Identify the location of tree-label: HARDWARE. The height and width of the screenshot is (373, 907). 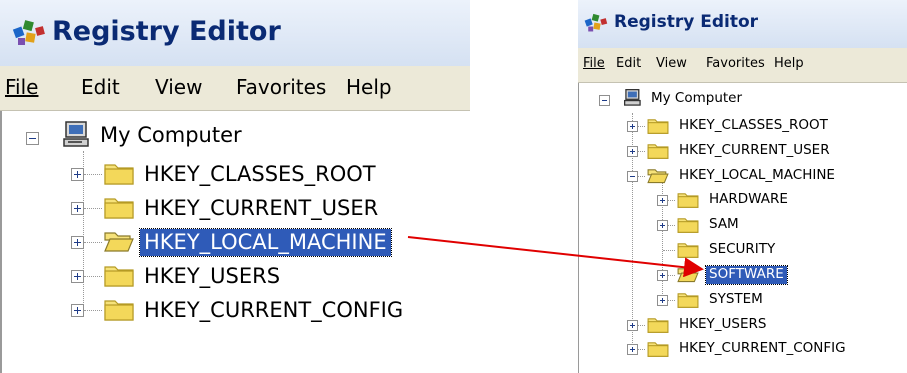
(748, 199).